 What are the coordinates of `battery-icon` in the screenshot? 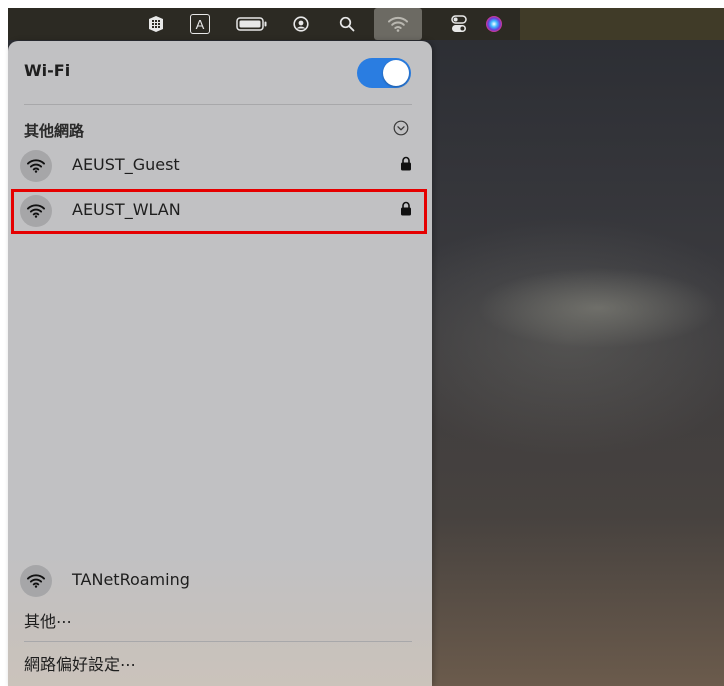 It's located at (252, 24).